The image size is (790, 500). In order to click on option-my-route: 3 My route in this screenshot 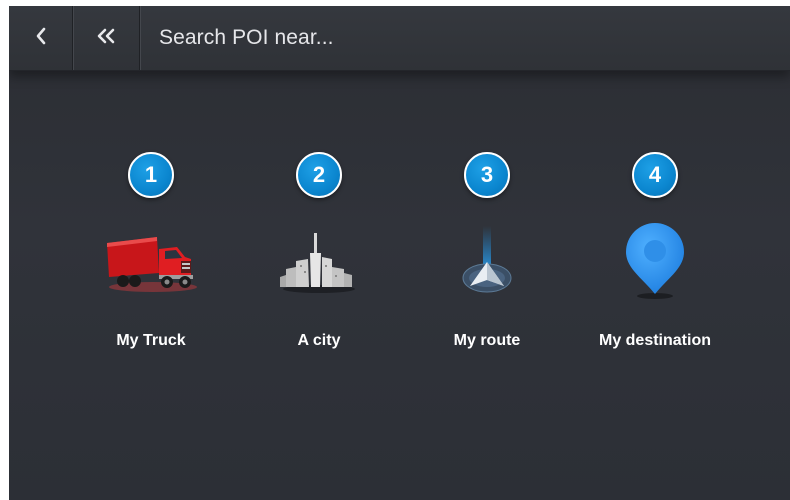, I will do `click(487, 257)`.